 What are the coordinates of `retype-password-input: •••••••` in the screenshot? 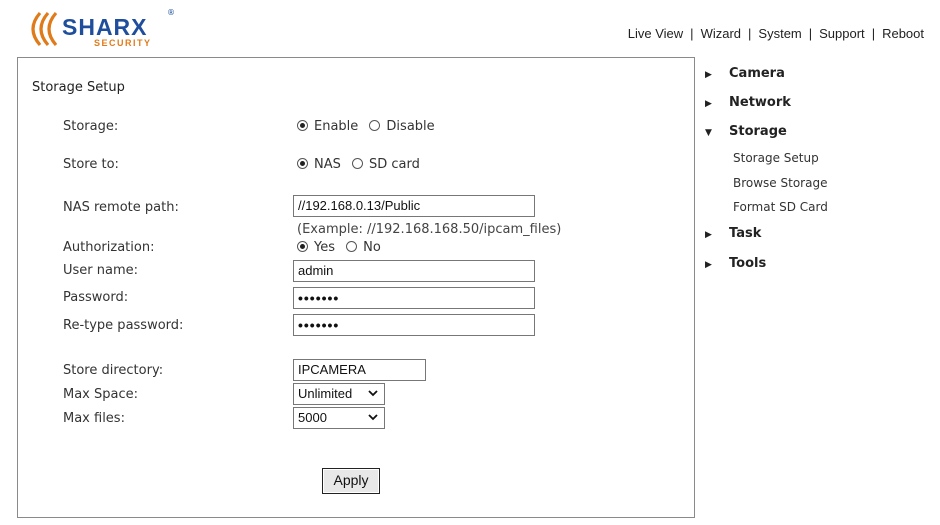 It's located at (414, 325).